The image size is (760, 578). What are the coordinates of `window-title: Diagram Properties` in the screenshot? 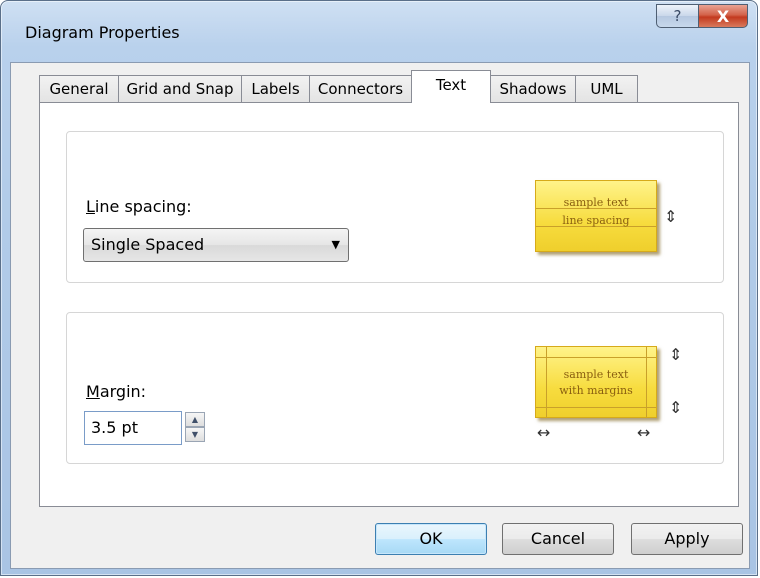 It's located at (102, 32).